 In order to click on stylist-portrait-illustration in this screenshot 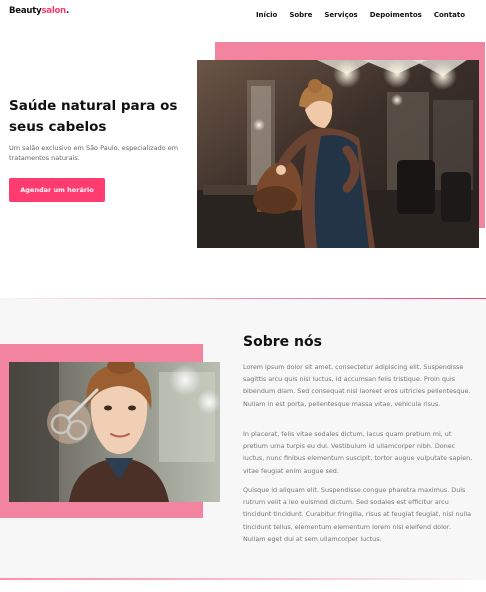, I will do `click(114, 432)`.